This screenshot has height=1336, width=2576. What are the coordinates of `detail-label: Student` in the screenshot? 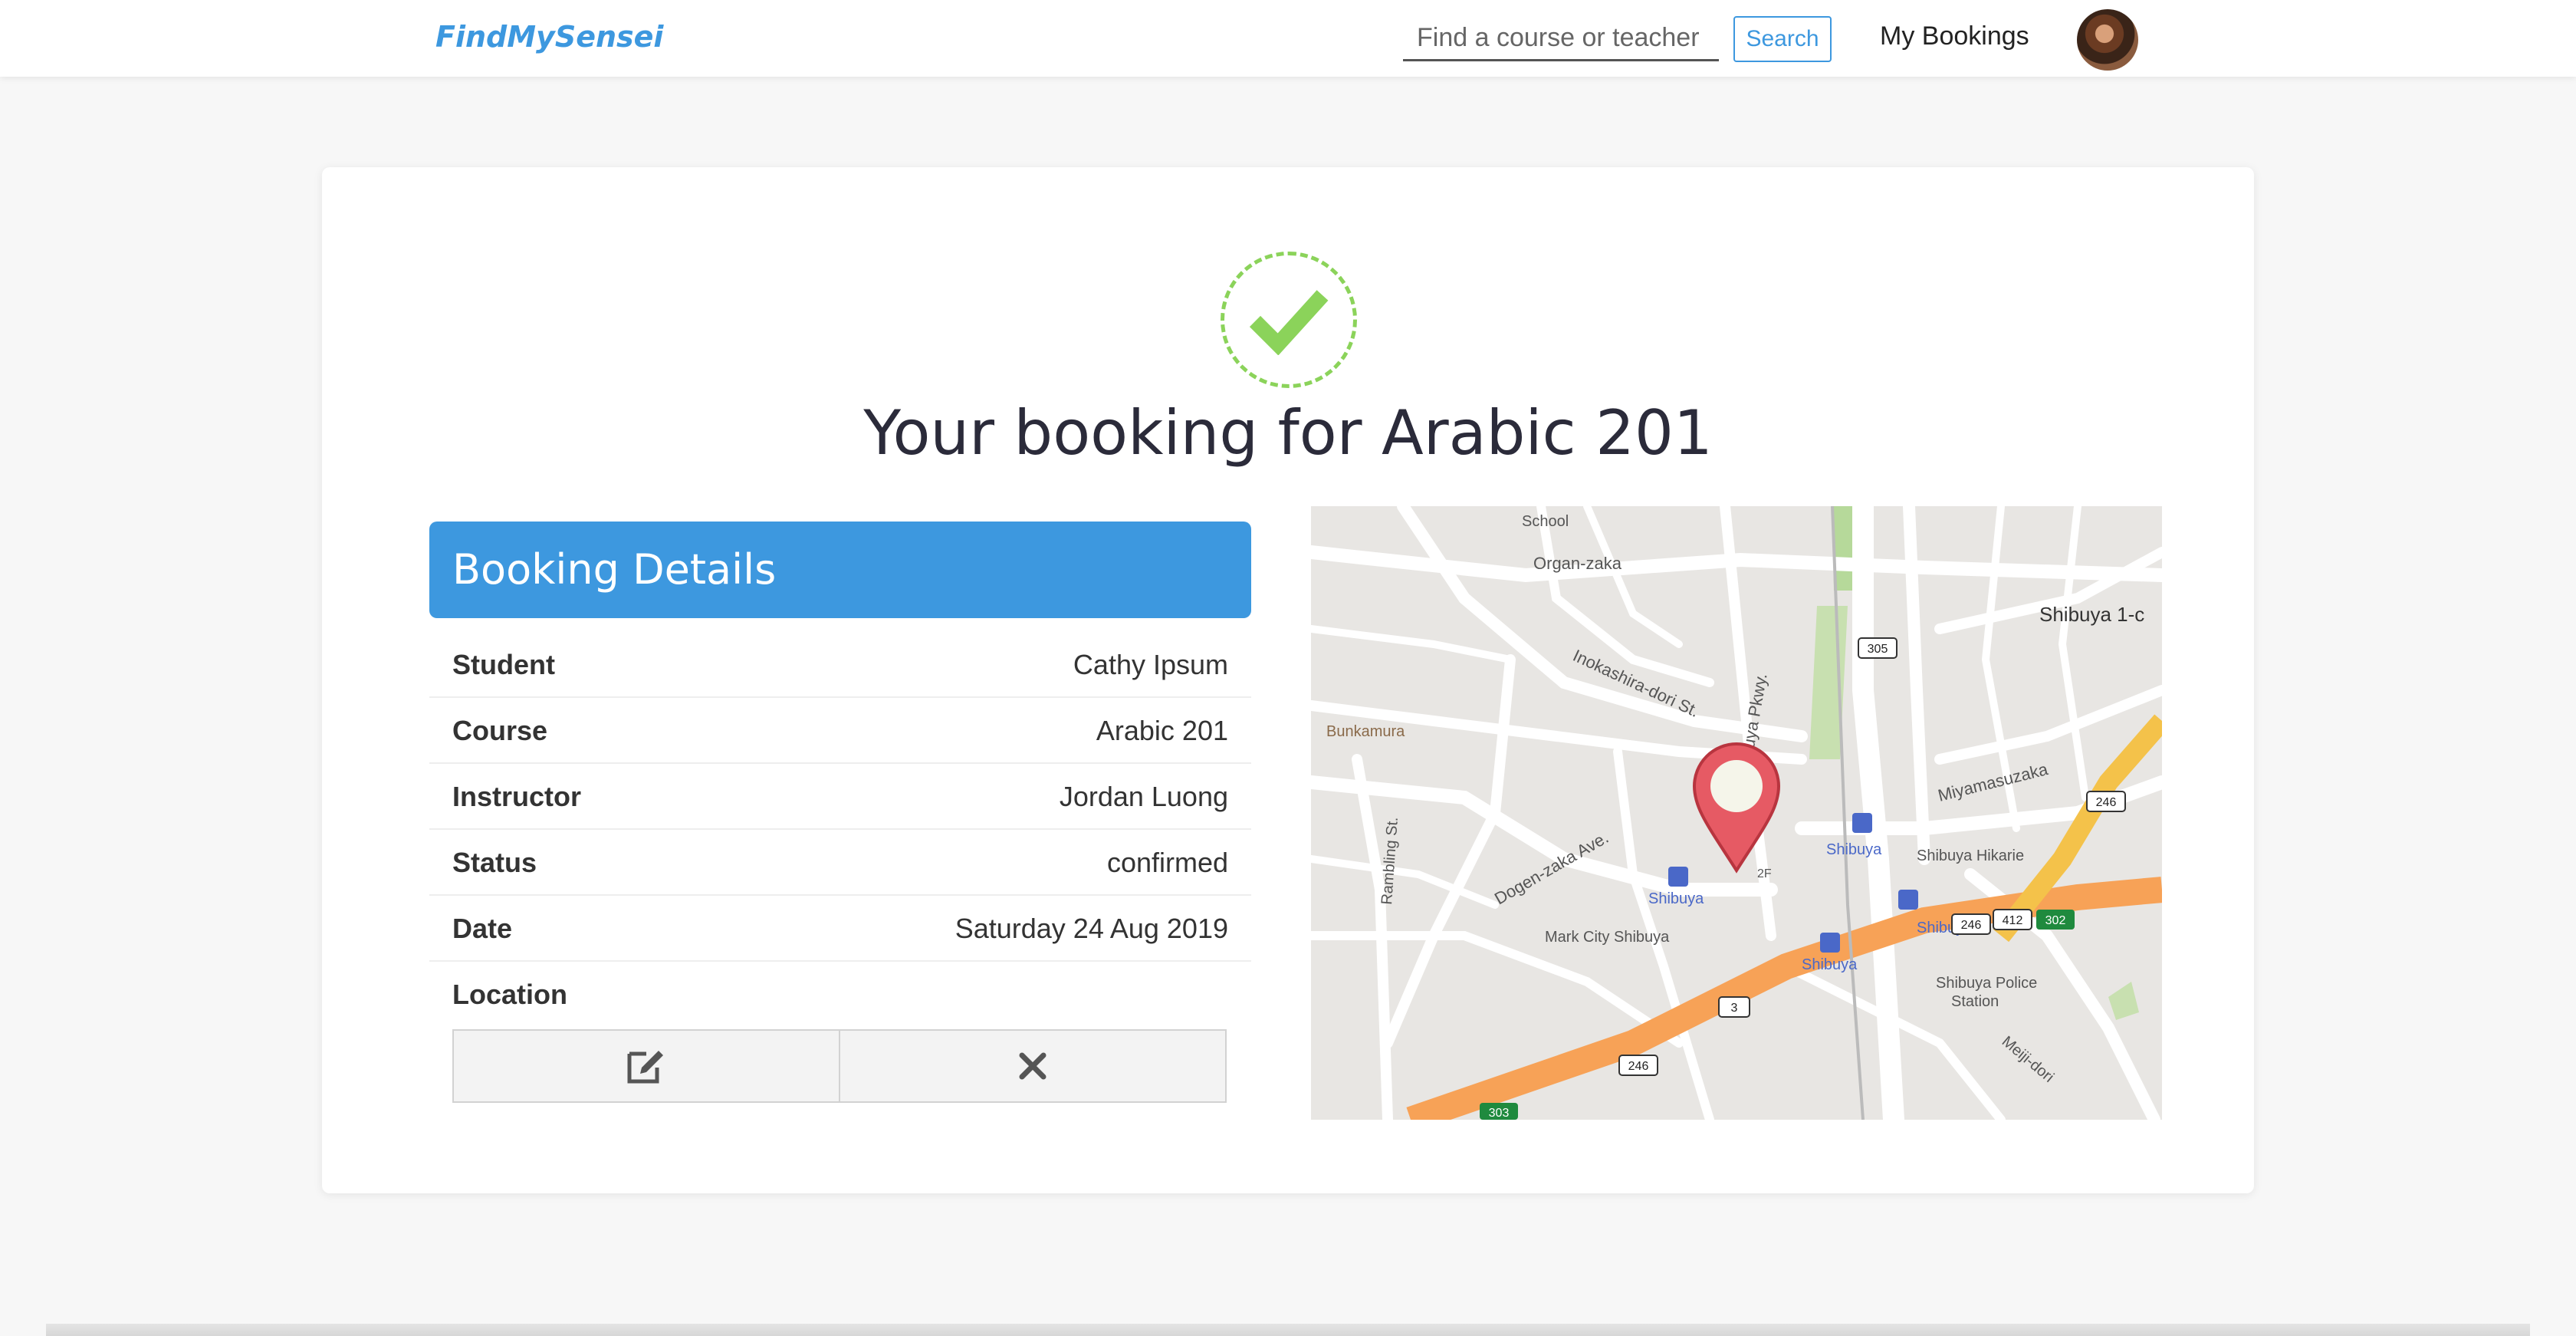 It's located at (504, 664).